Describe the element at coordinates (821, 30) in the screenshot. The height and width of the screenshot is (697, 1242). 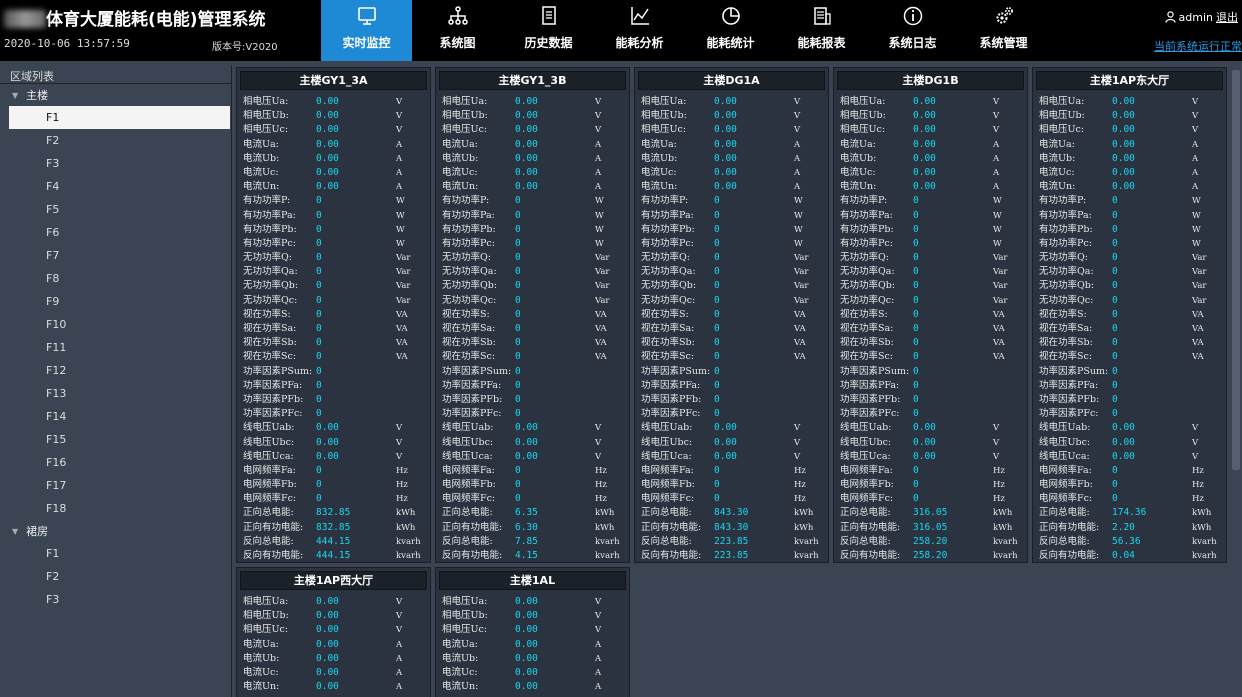
I see `nav-item-6: 能耗报表` at that location.